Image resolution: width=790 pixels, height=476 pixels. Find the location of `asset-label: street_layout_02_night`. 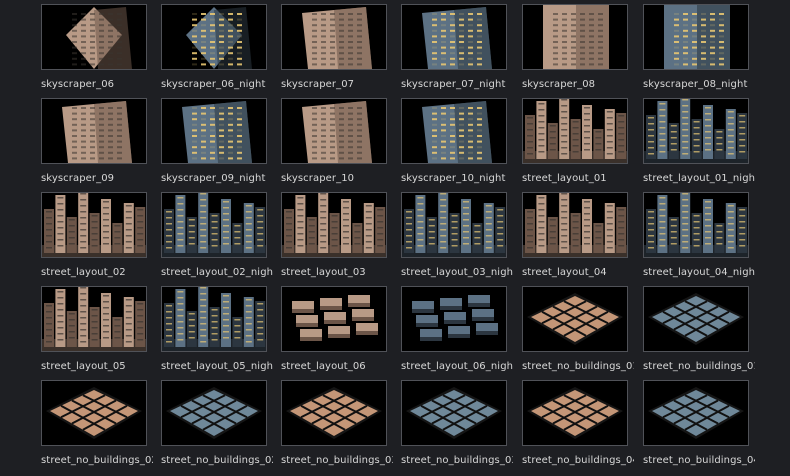

asset-label: street_layout_02_night is located at coordinates (217, 272).